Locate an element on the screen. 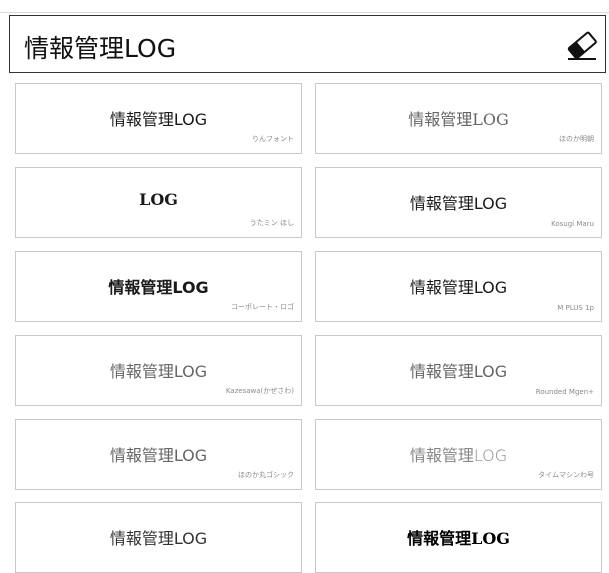  font-card: 情報管理LOG コーポレート・ロゴ is located at coordinates (158, 286).